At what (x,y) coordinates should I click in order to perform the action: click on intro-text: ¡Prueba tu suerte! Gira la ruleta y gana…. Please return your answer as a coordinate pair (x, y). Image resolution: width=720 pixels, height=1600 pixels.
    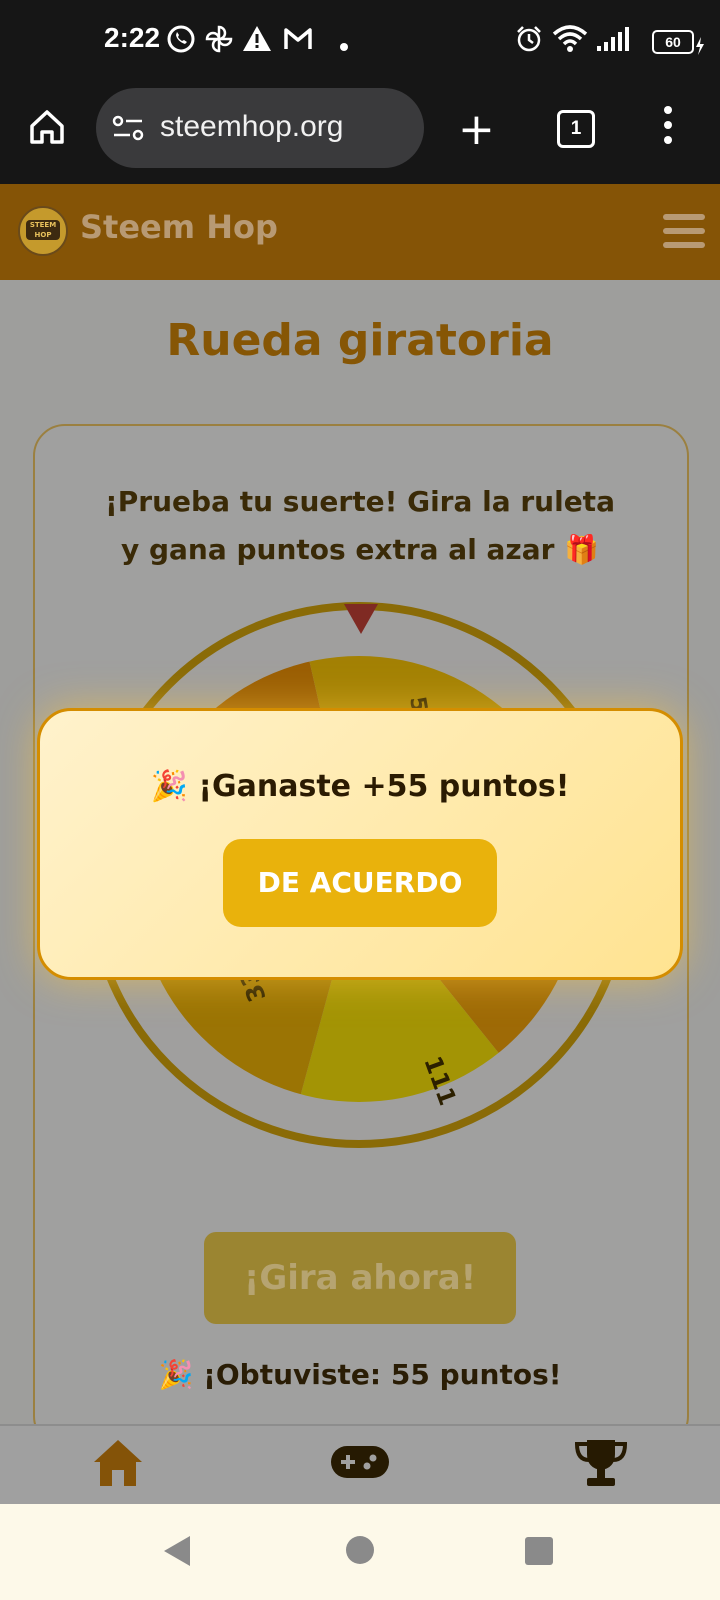
    Looking at the image, I should click on (360, 525).